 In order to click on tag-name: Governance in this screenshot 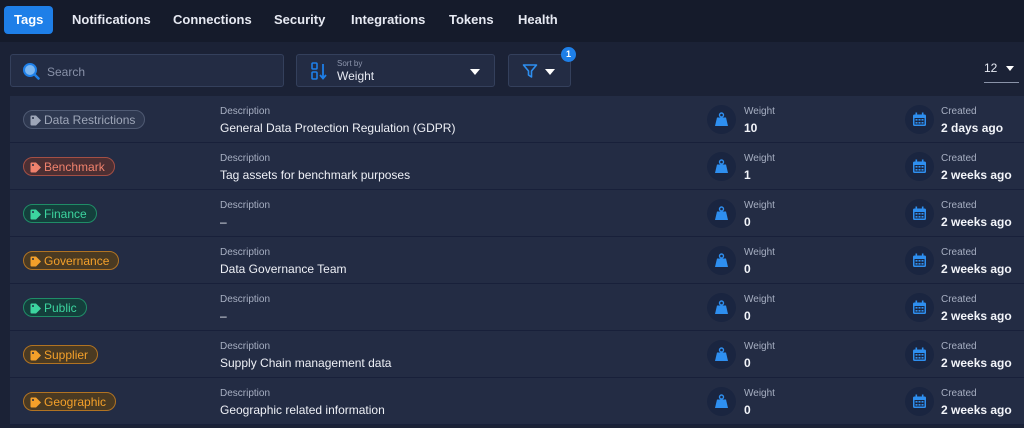, I will do `click(77, 261)`.